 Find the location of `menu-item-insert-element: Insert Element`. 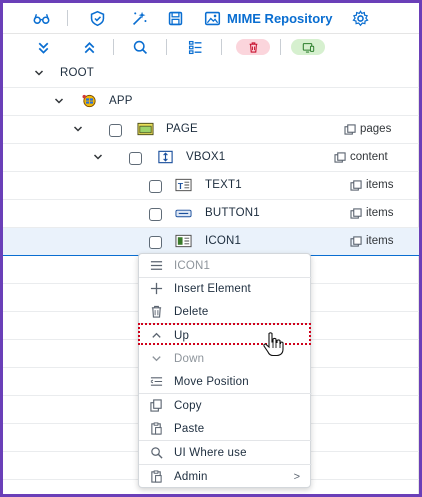

menu-item-insert-element: Insert Element is located at coordinates (225, 288).